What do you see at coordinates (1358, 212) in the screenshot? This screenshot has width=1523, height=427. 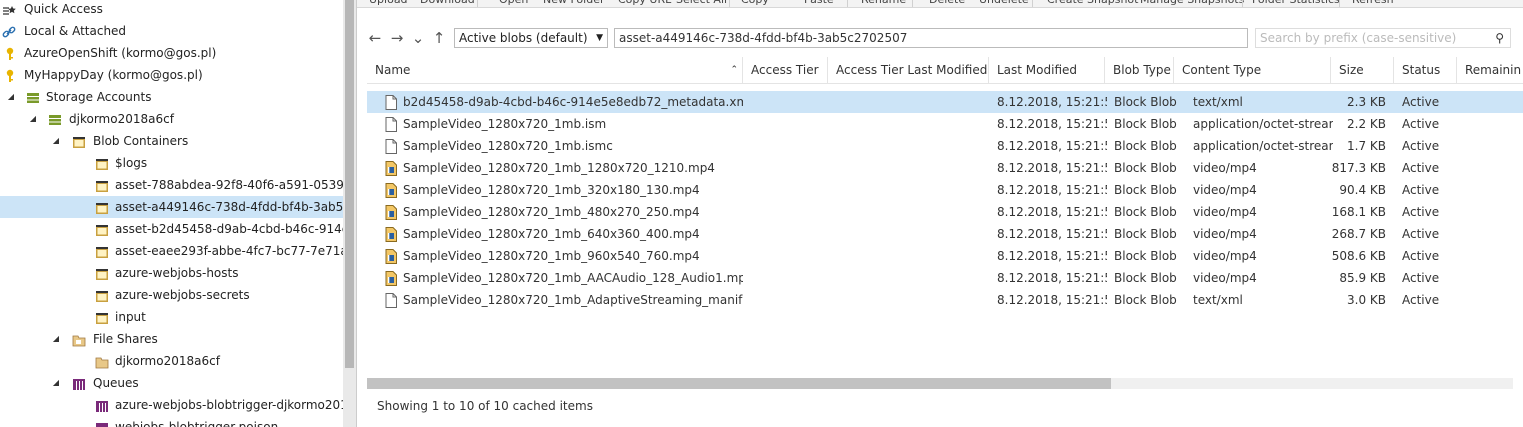 I see `cell-size: 168.1 KB` at bounding box center [1358, 212].